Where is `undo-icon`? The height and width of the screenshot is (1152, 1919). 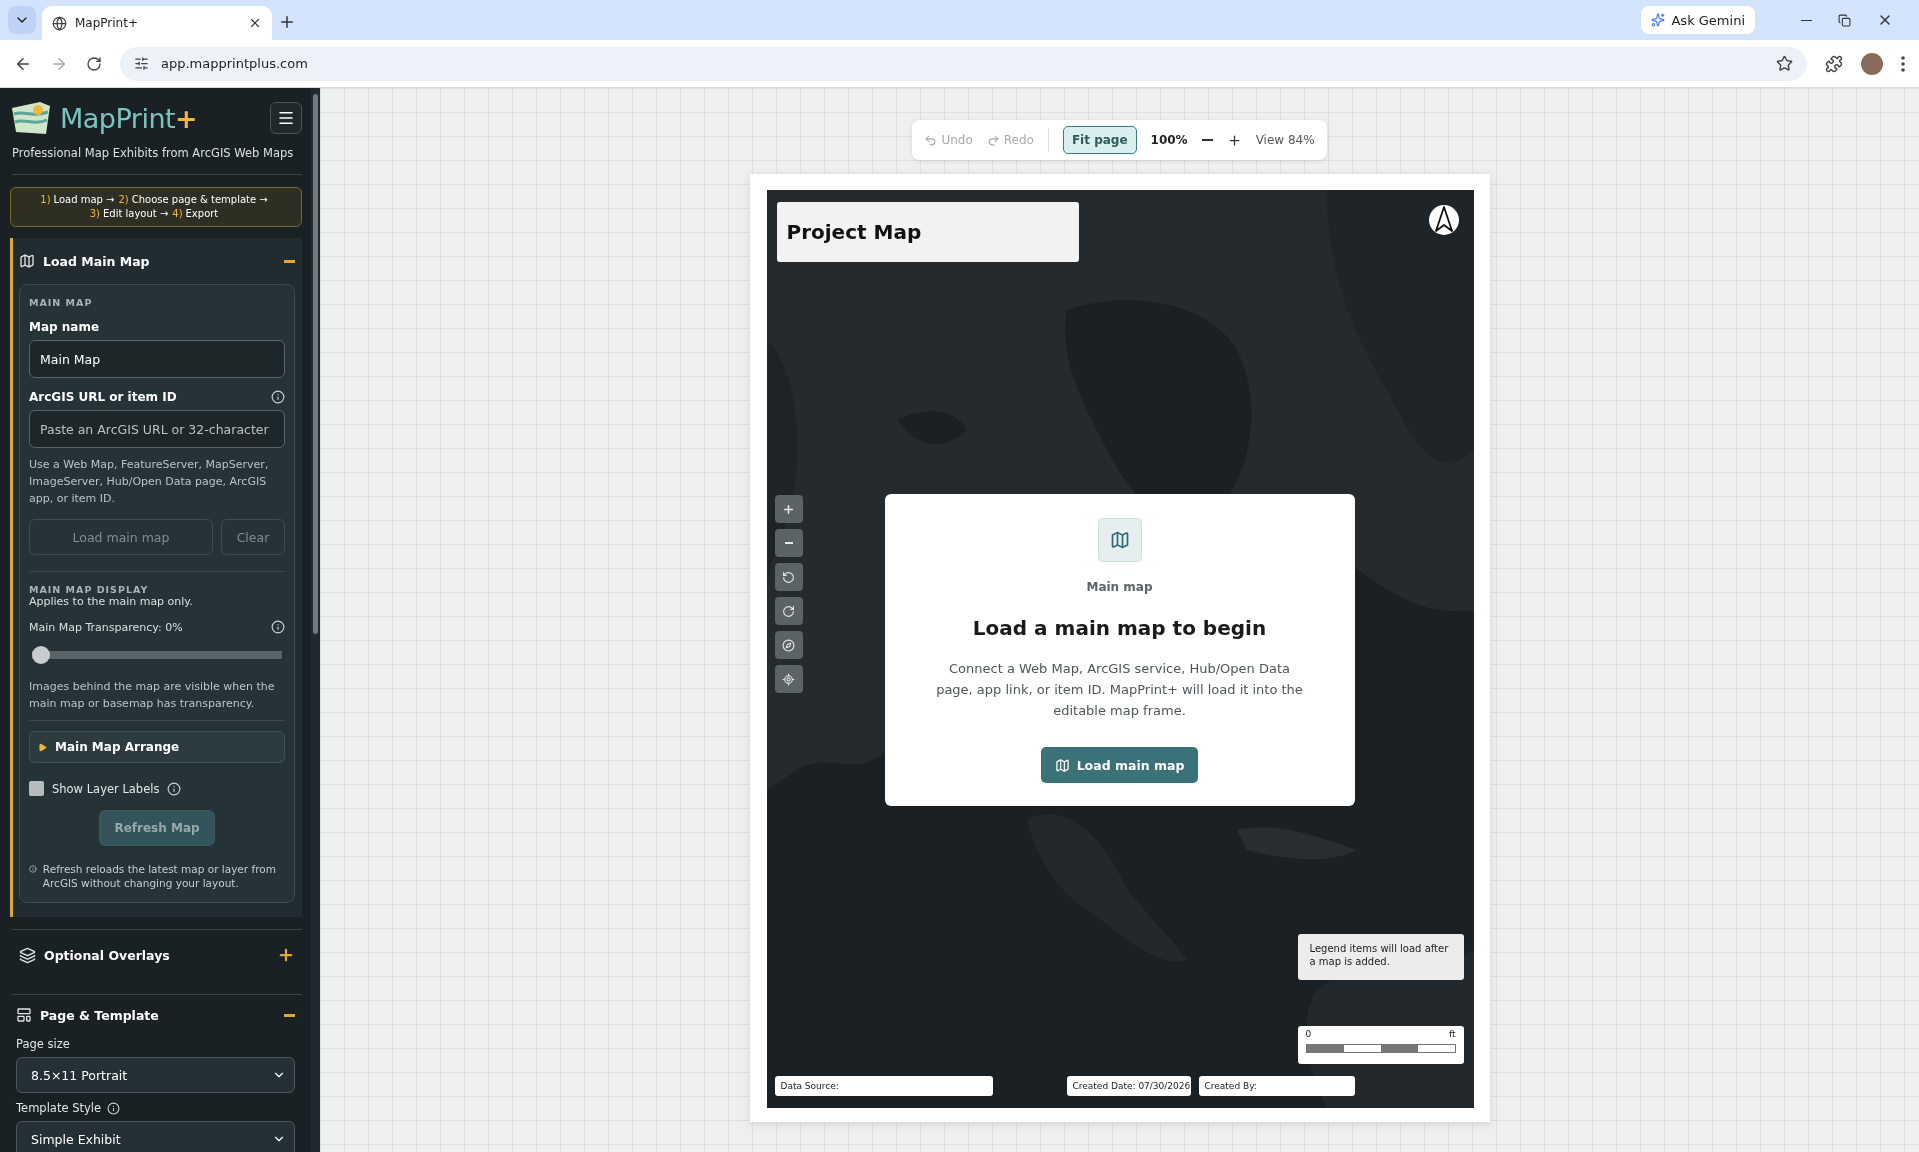
undo-icon is located at coordinates (931, 140).